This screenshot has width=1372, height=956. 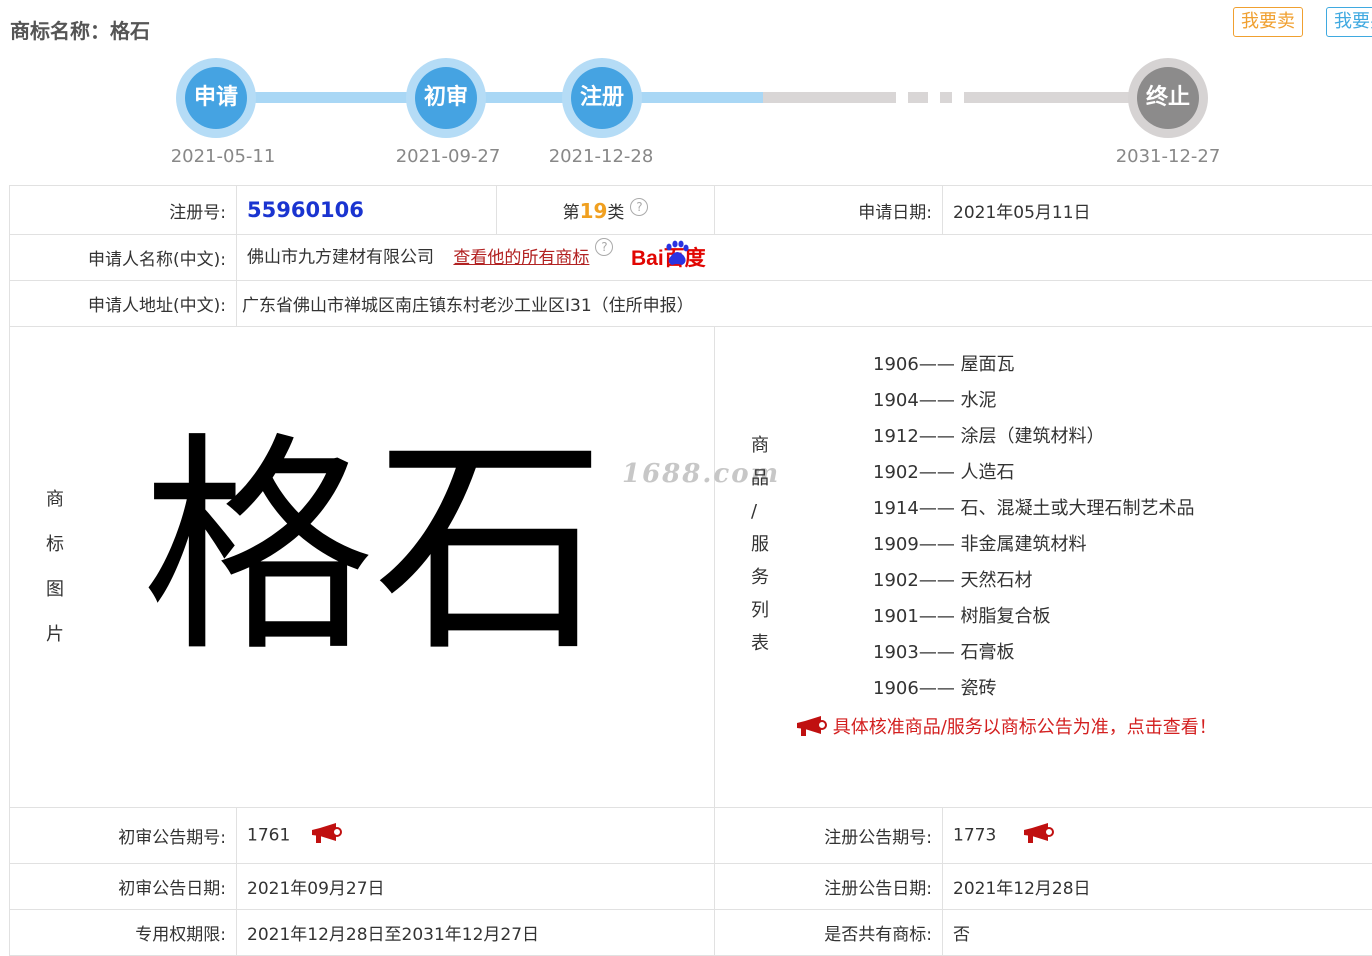 I want to click on table-row: 专用权期限: 2021年12月28日至2031年12月27日 是否共有商标: 否, so click(x=691, y=933).